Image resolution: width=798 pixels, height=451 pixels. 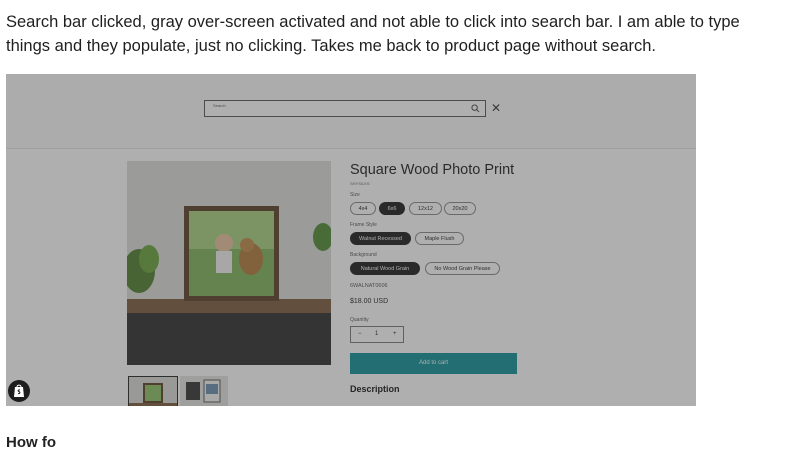 What do you see at coordinates (219, 105) in the screenshot?
I see `search-placeholder: Search` at bounding box center [219, 105].